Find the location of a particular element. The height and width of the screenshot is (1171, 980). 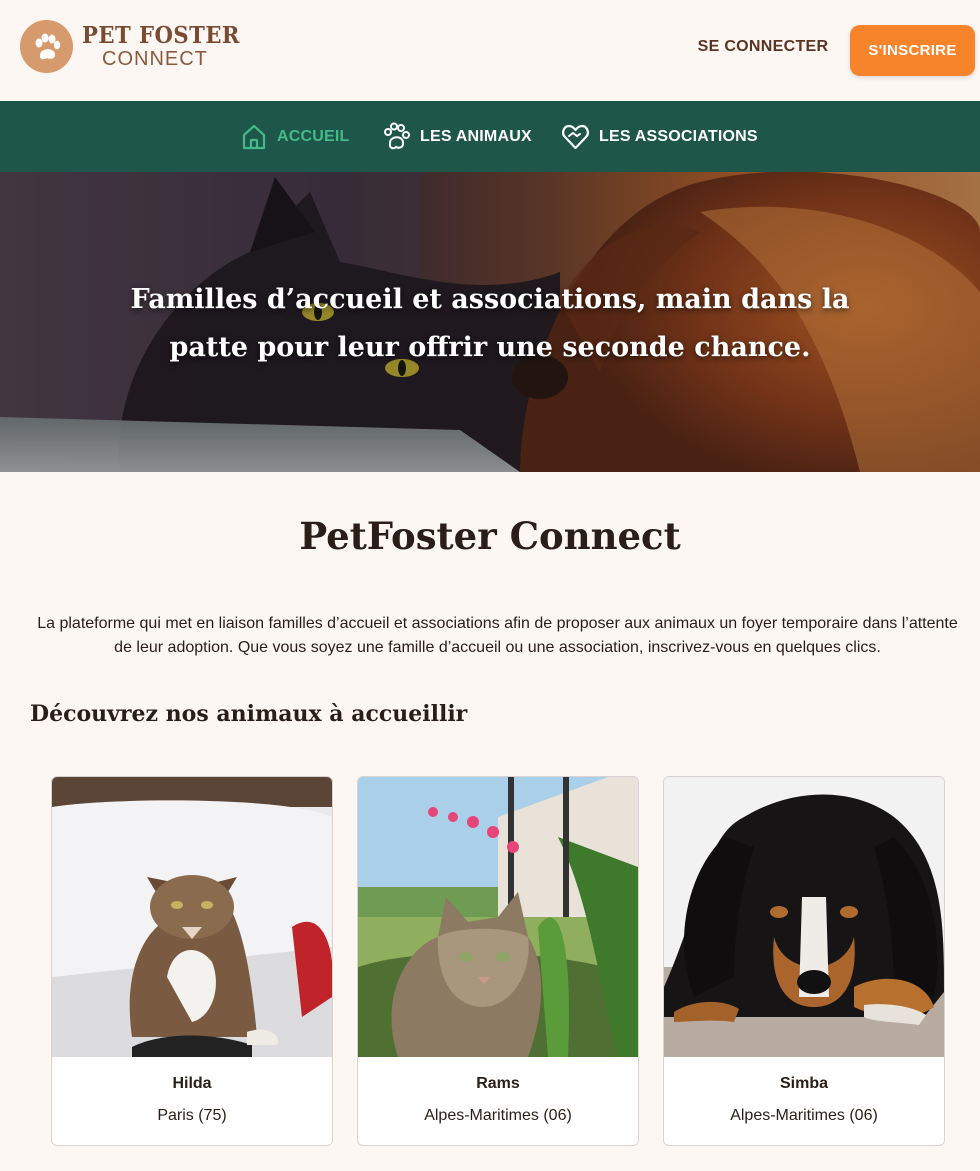

nav-item-associations: LES ASSOCIATIONS is located at coordinates (659, 136).